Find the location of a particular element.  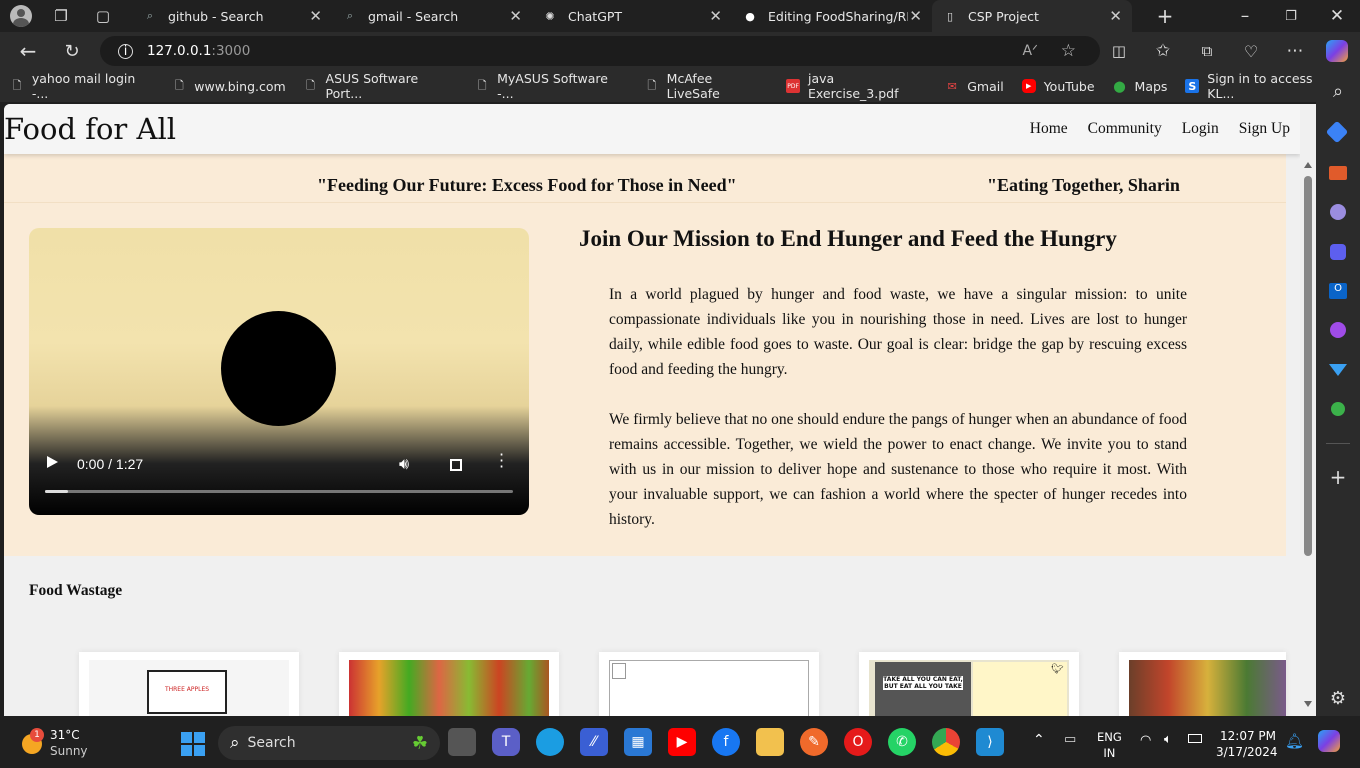

window-close-icon: ✕ is located at coordinates (1337, 16).